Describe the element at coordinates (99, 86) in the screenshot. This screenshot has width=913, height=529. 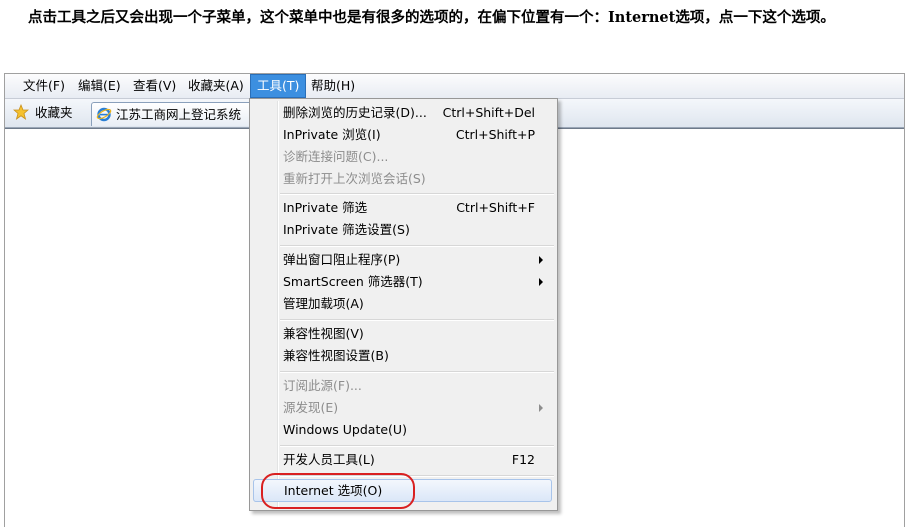
I see `menu-edit: 编辑(E)` at that location.